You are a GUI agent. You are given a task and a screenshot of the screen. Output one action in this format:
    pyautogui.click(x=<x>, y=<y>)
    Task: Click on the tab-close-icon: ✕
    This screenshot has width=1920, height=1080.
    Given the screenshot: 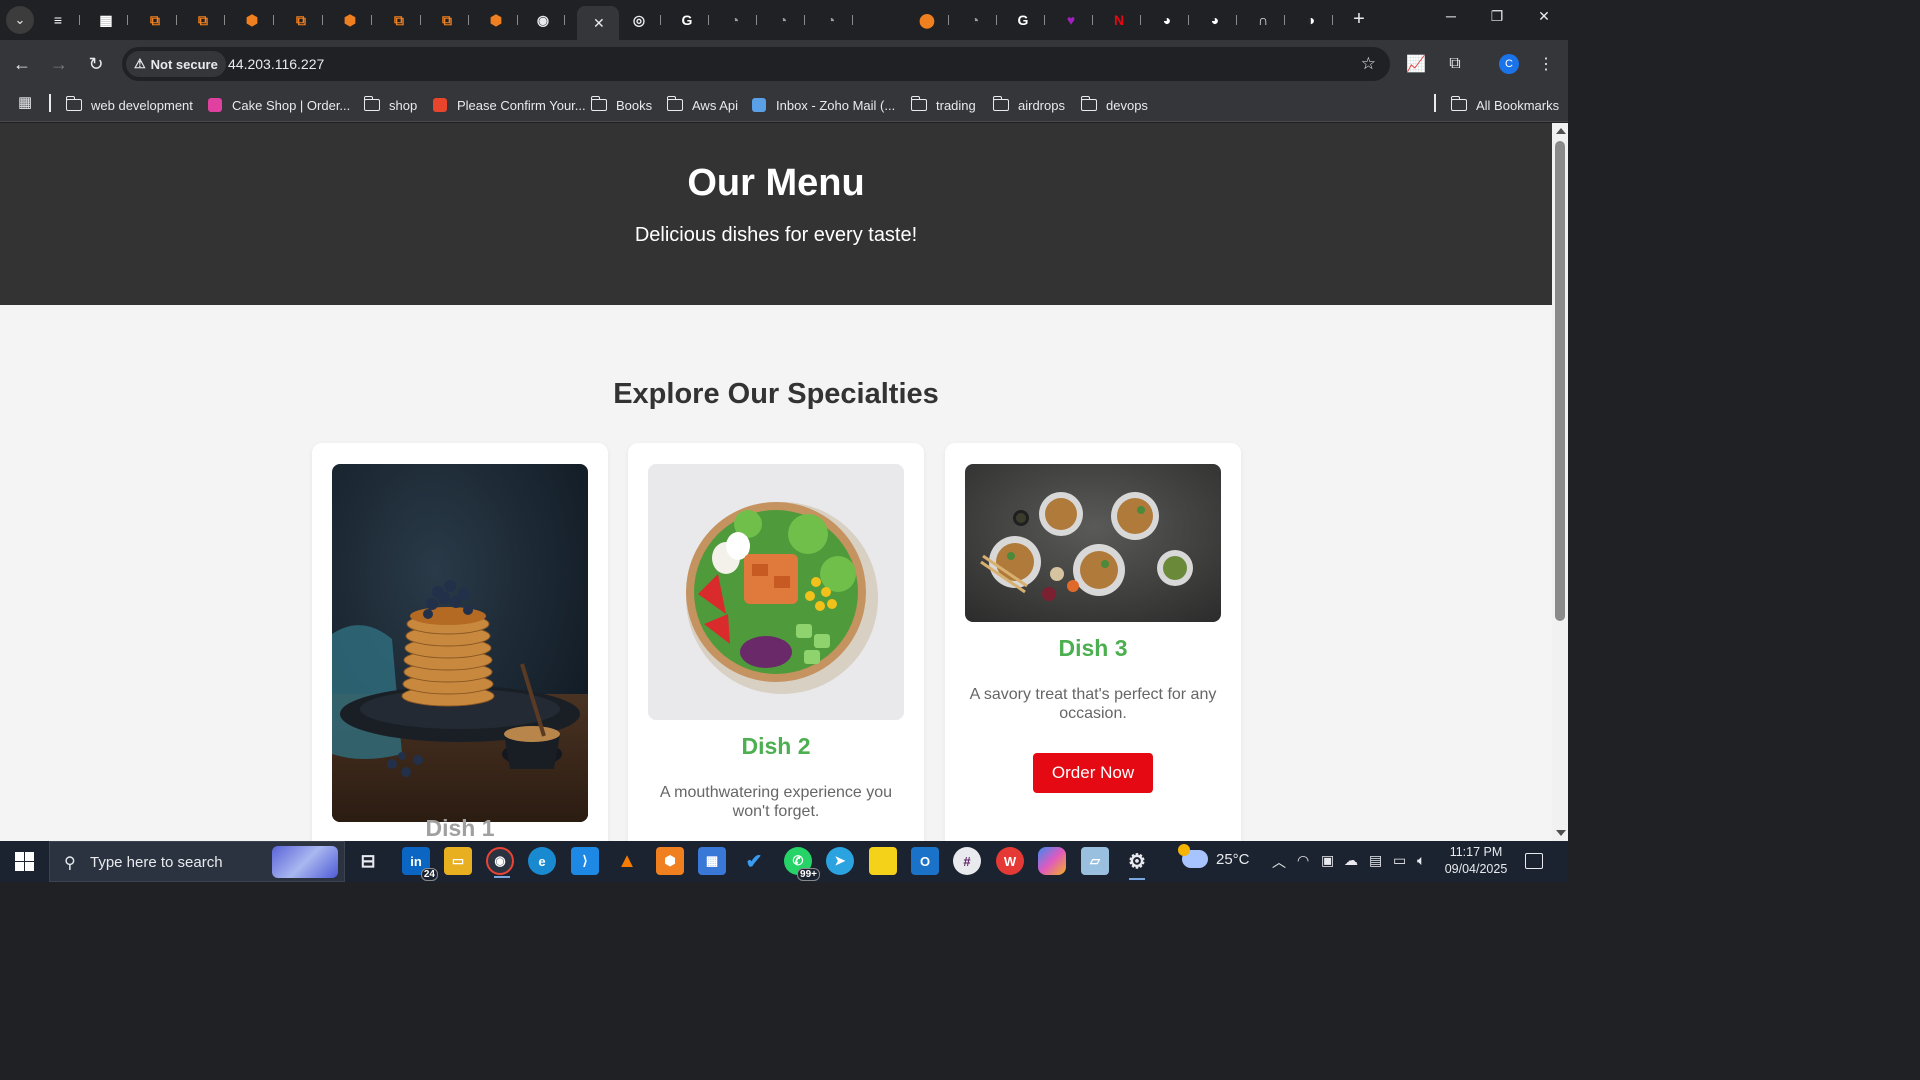 What is the action you would take?
    pyautogui.click(x=599, y=23)
    